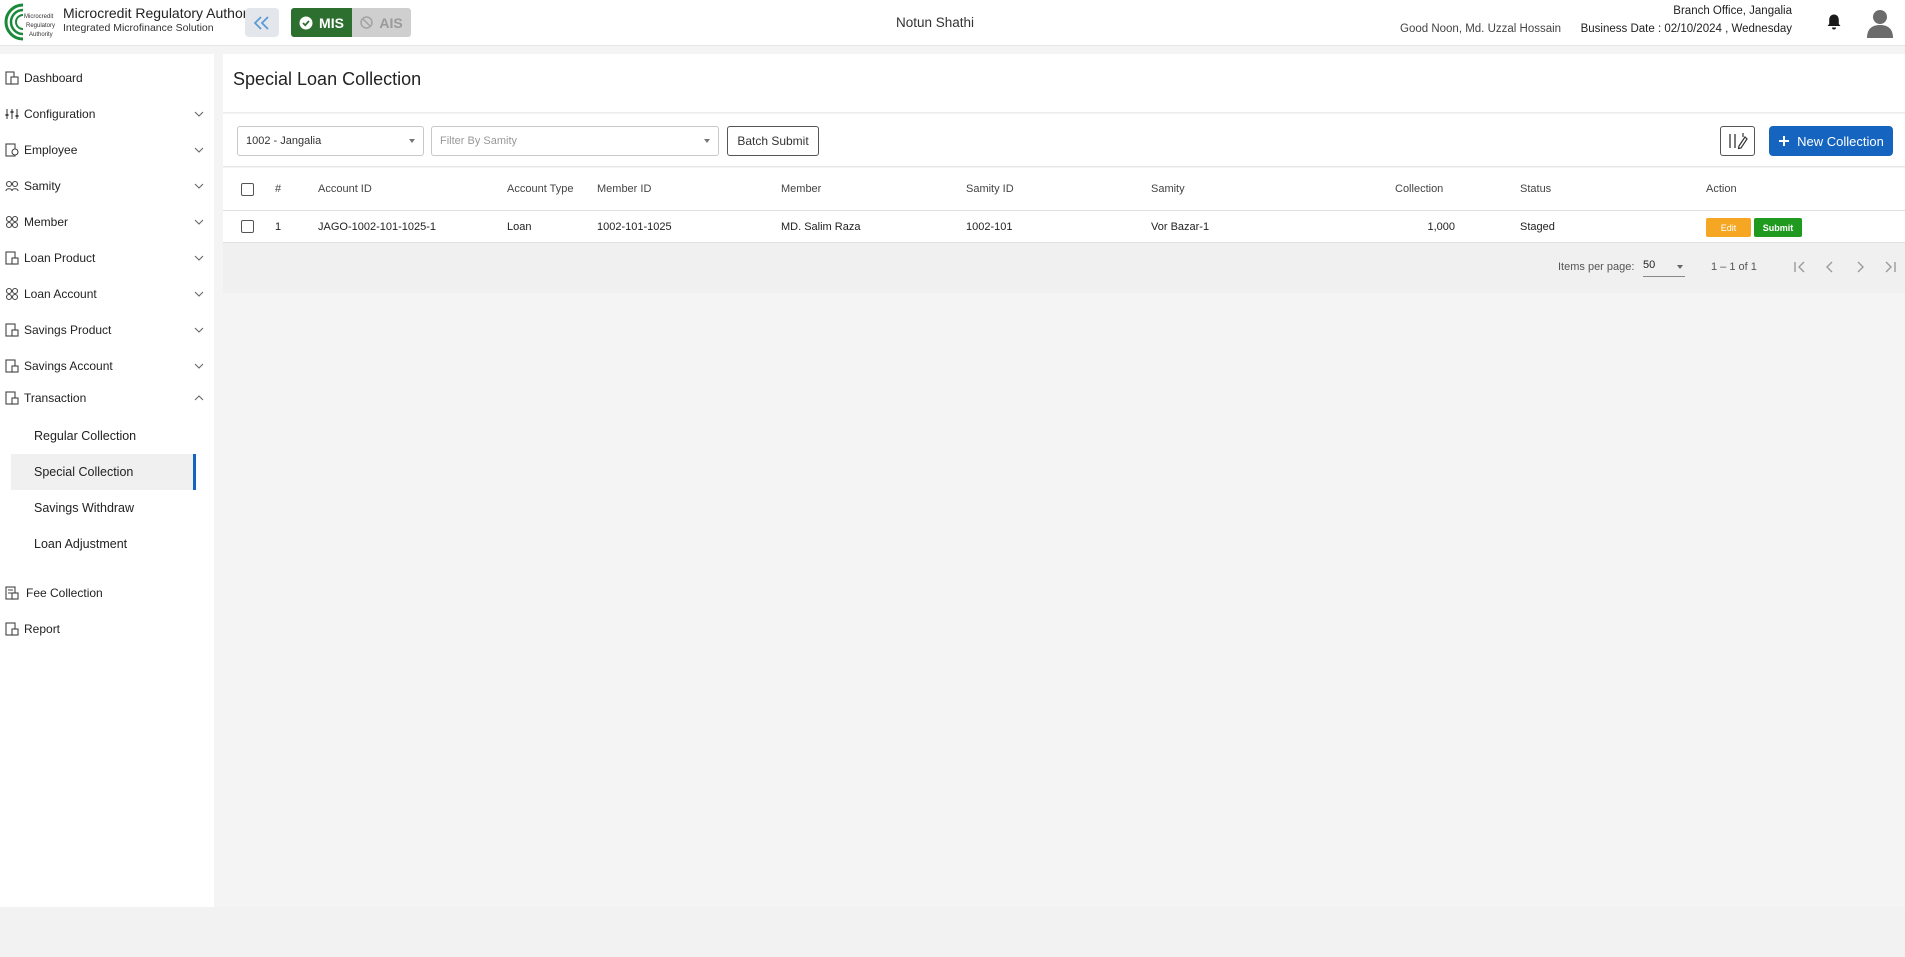 This screenshot has height=957, width=1905. I want to click on column-header-action: Action, so click(1721, 189).